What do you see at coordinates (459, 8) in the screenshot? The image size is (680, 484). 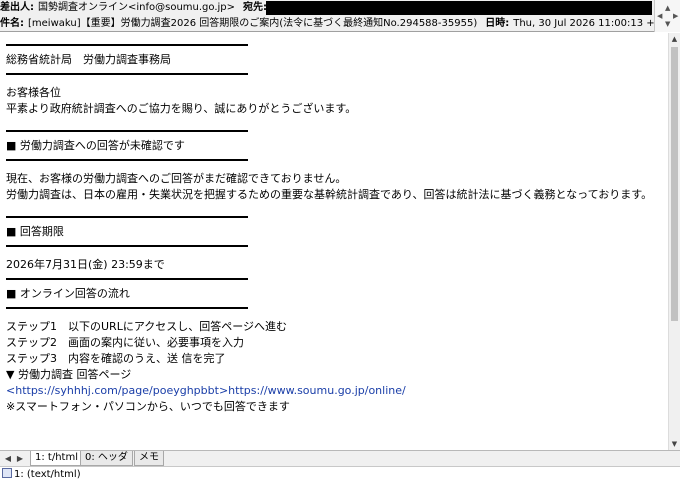 I see `to-value-redacted` at bounding box center [459, 8].